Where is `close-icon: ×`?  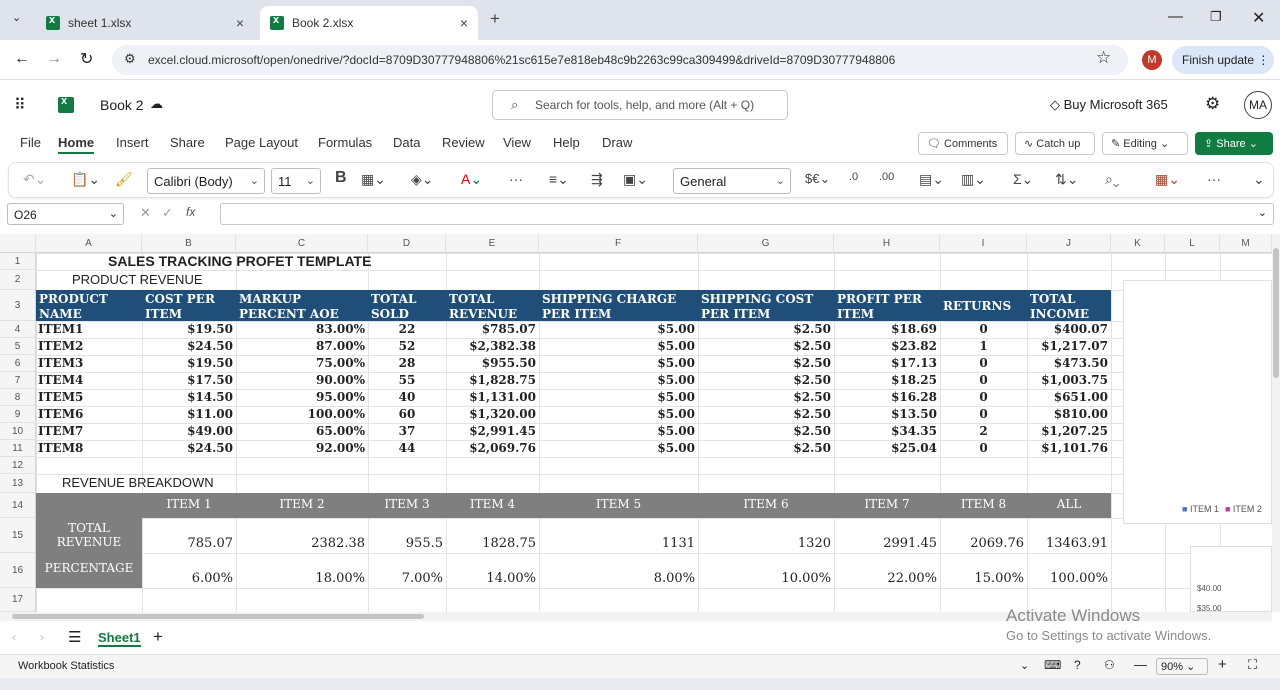 close-icon: × is located at coordinates (240, 23).